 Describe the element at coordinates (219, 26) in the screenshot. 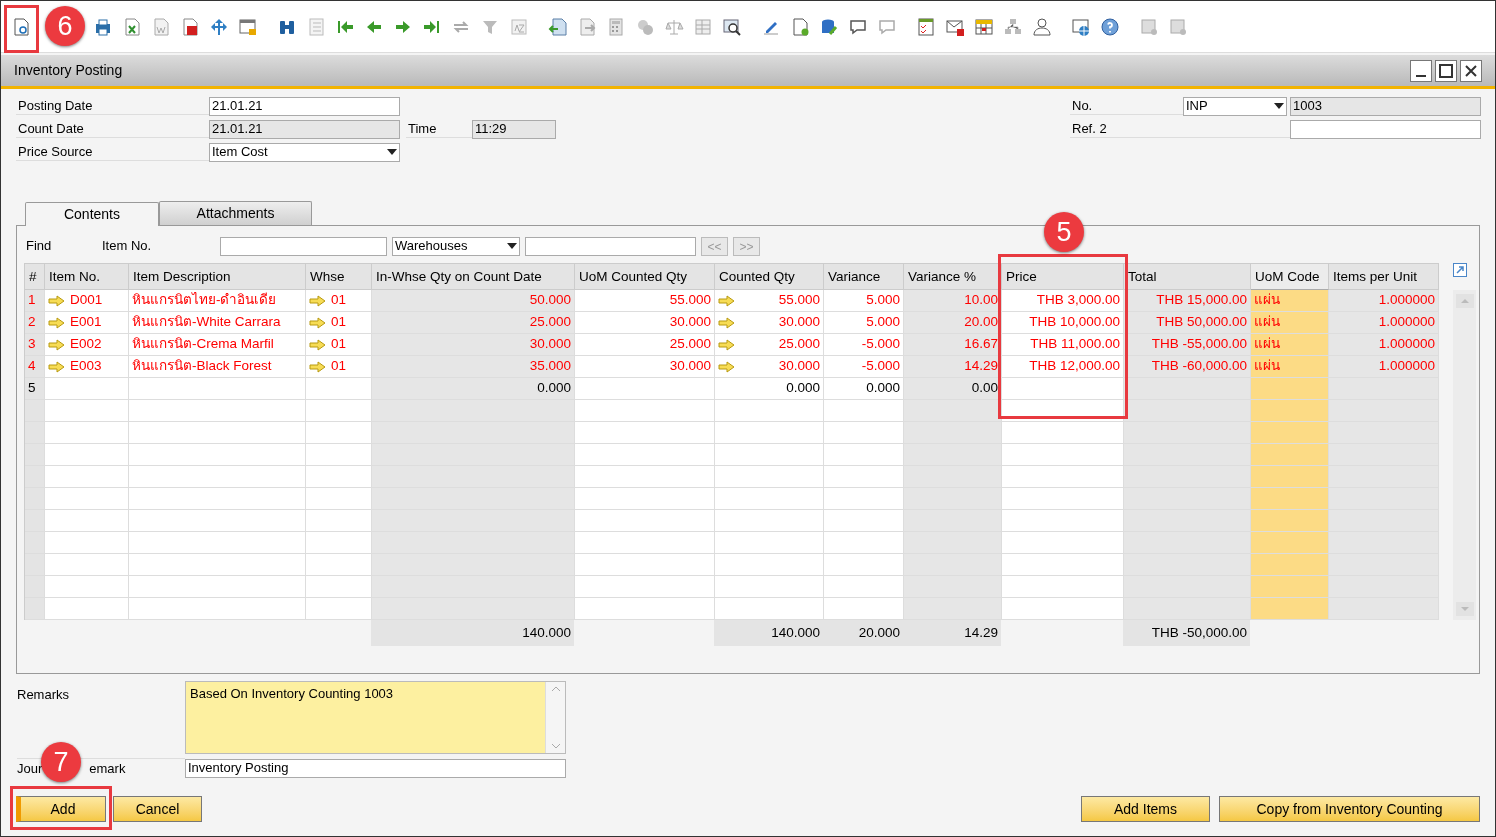

I see `four-arrows-icon` at that location.